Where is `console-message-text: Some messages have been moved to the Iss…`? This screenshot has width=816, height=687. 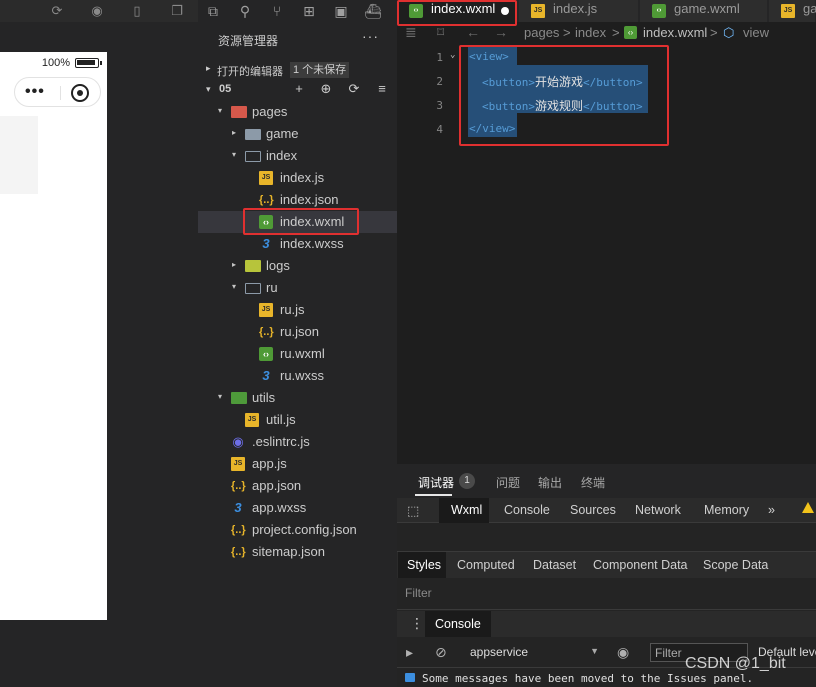 console-message-text: Some messages have been moved to the Iss… is located at coordinates (588, 678).